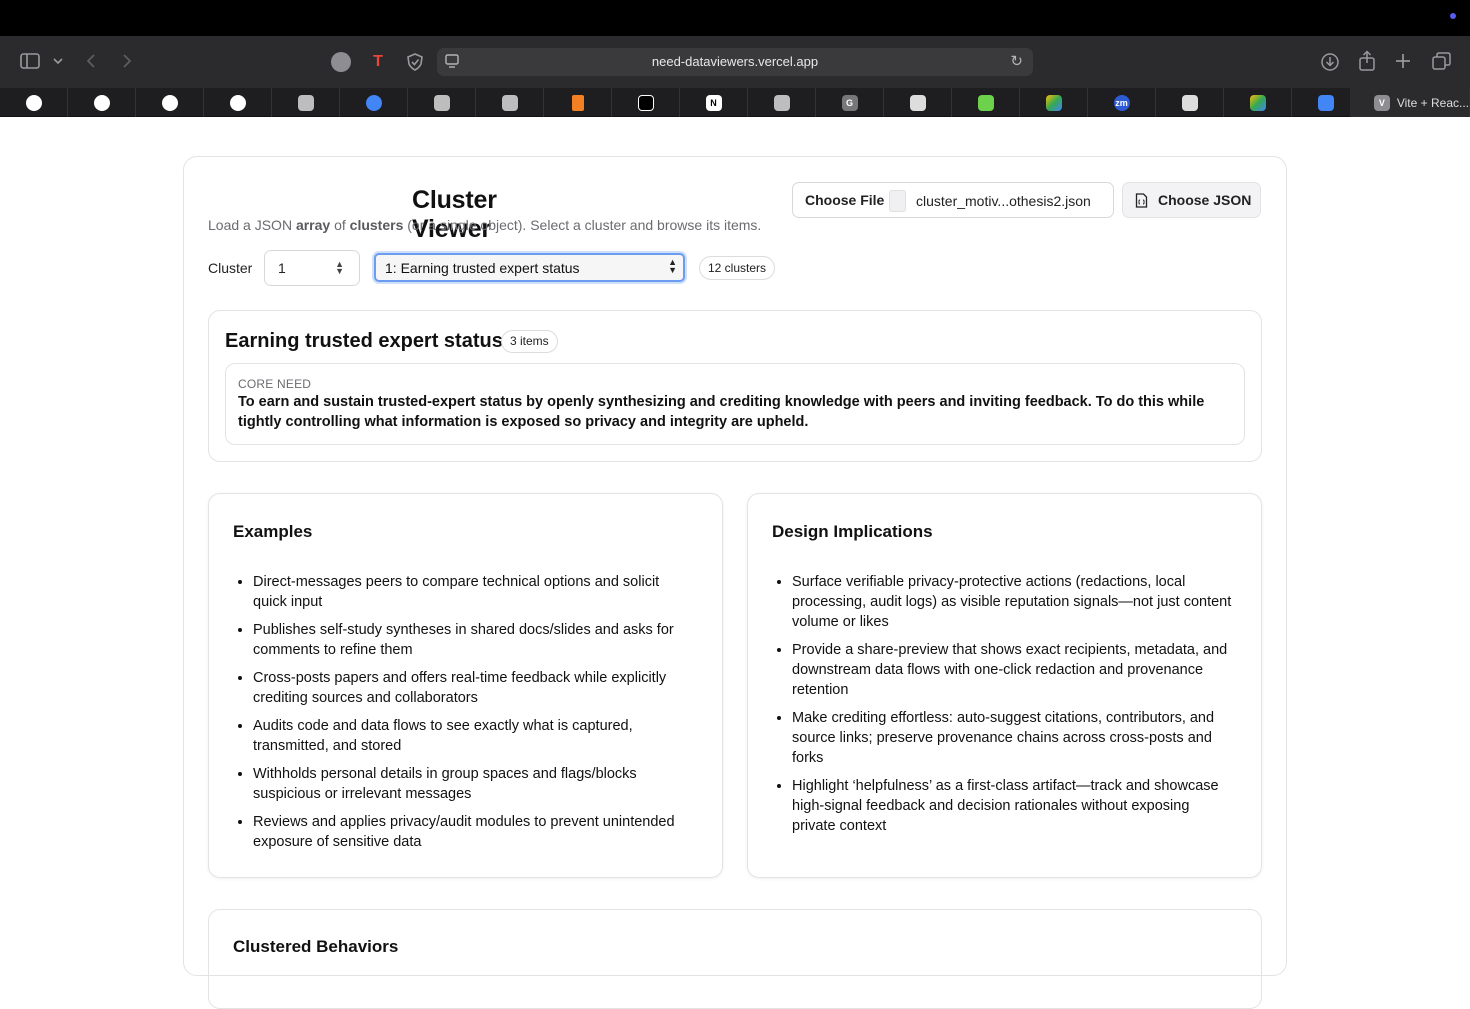  What do you see at coordinates (364, 341) in the screenshot?
I see `cluster-heading: Earning trusted expert status` at bounding box center [364, 341].